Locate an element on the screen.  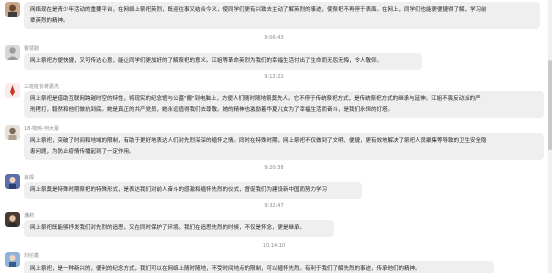
timestamp: 9:32:47 is located at coordinates (274, 206).